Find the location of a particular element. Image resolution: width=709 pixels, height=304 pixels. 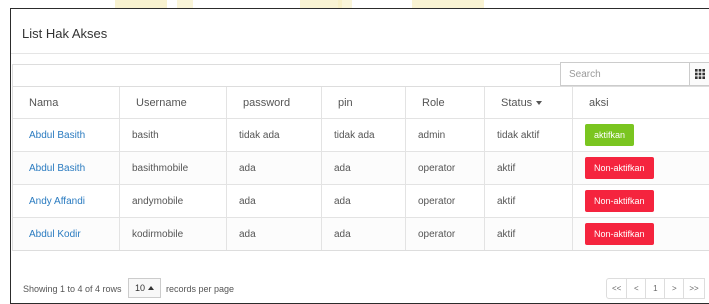

page-size-label: records per page is located at coordinates (200, 289).